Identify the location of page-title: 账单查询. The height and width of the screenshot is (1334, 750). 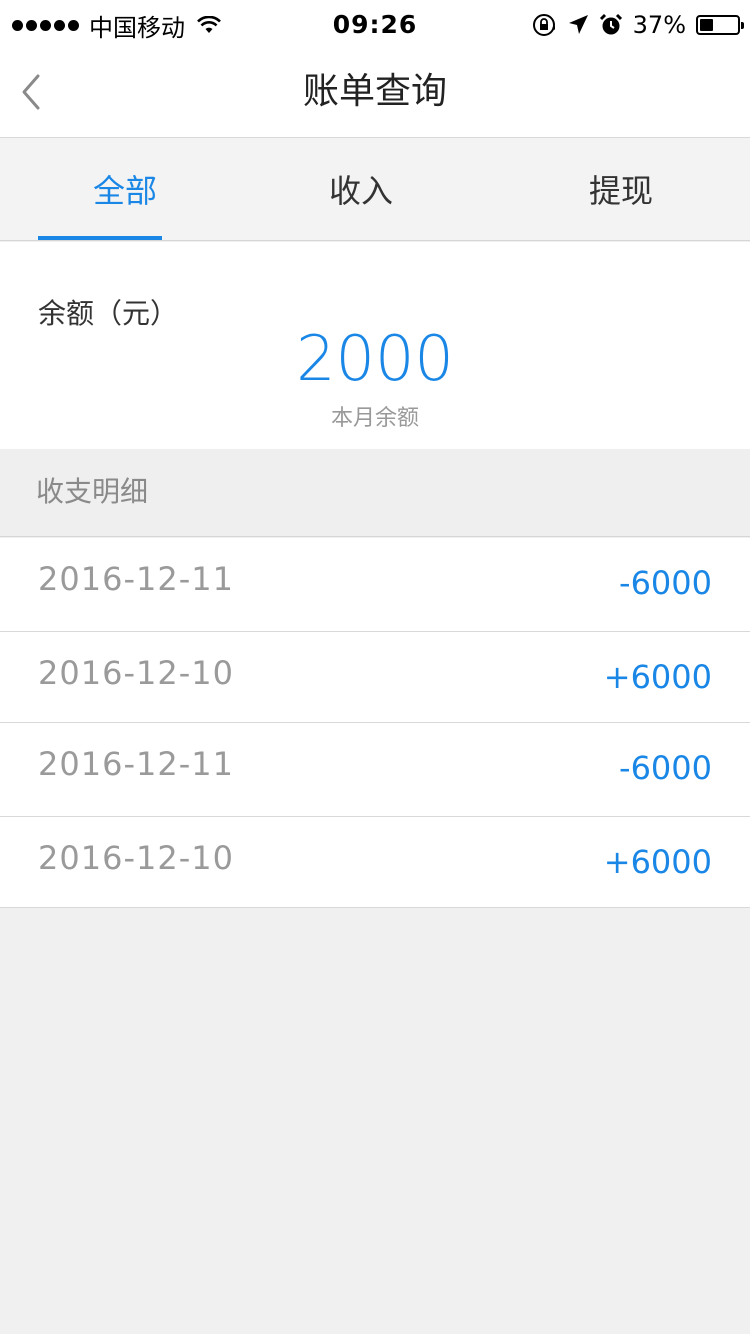
(374, 91).